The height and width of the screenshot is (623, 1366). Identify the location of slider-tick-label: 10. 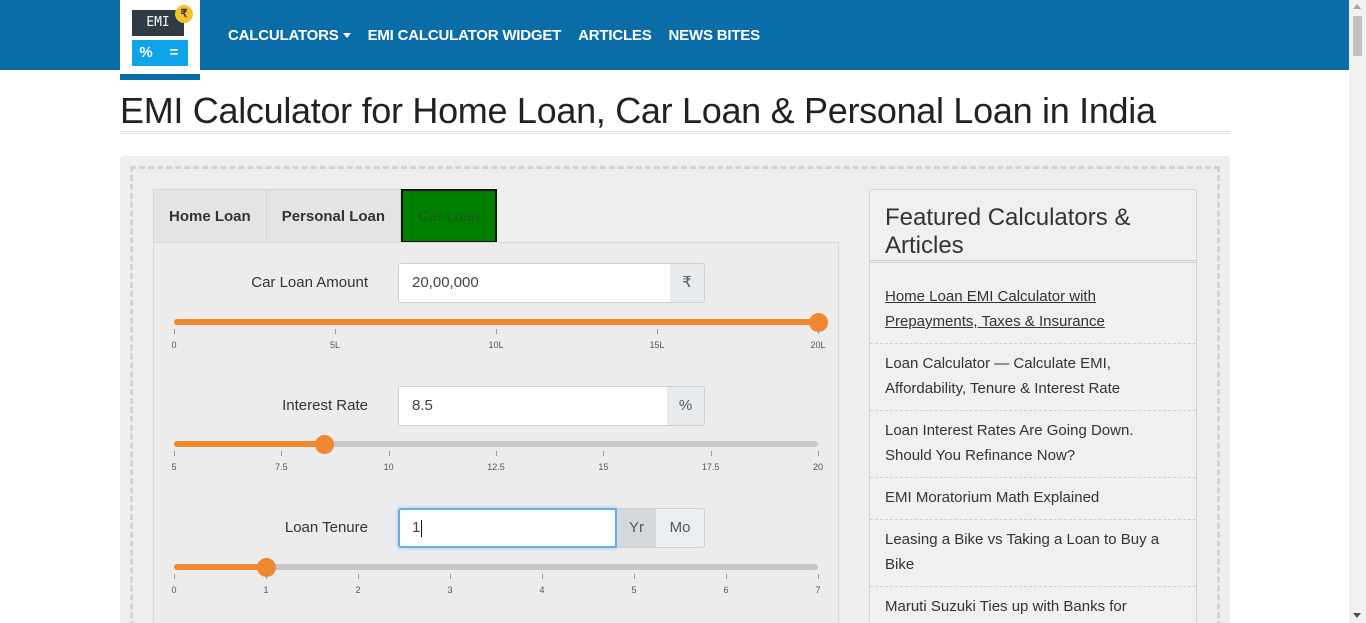
(388, 467).